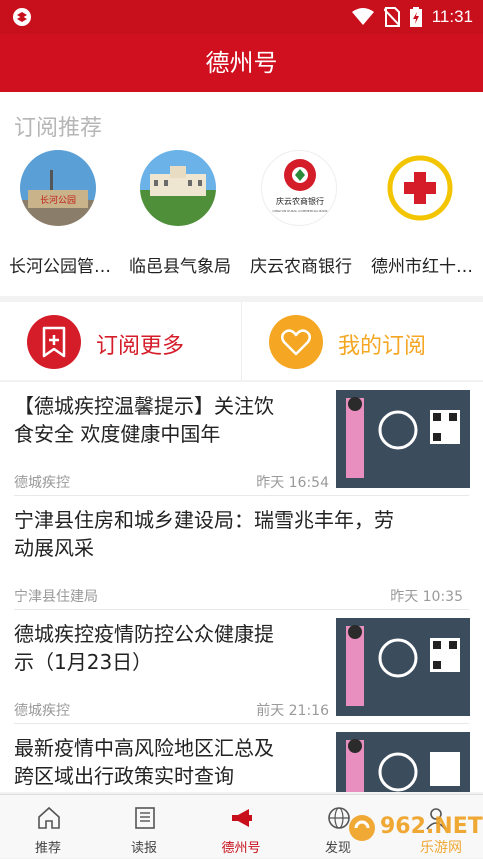 The height and width of the screenshot is (859, 483). I want to click on clock: 11:31, so click(452, 16).